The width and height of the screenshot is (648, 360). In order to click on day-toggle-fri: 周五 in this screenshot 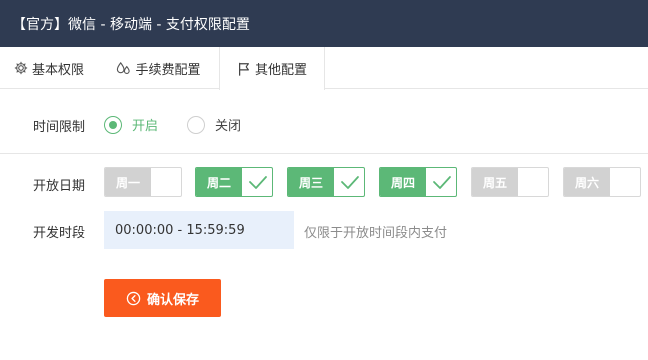, I will do `click(510, 182)`.